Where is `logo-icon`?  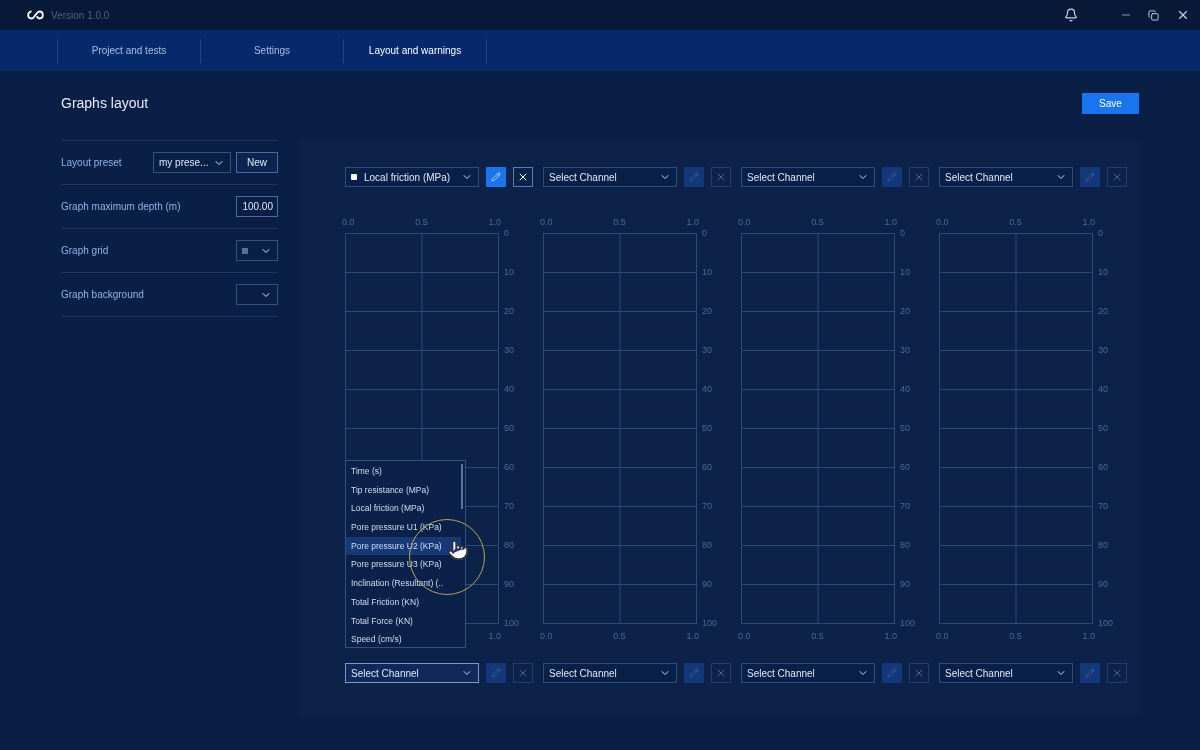
logo-icon is located at coordinates (35, 15).